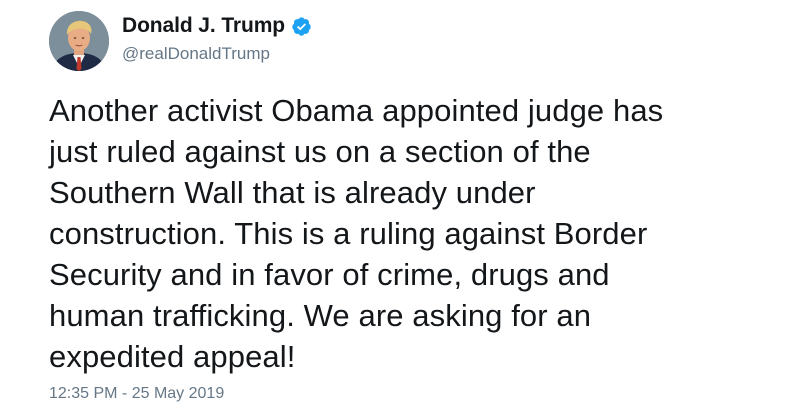  What do you see at coordinates (203, 26) in the screenshot?
I see `display-name: Donald J. Trump` at bounding box center [203, 26].